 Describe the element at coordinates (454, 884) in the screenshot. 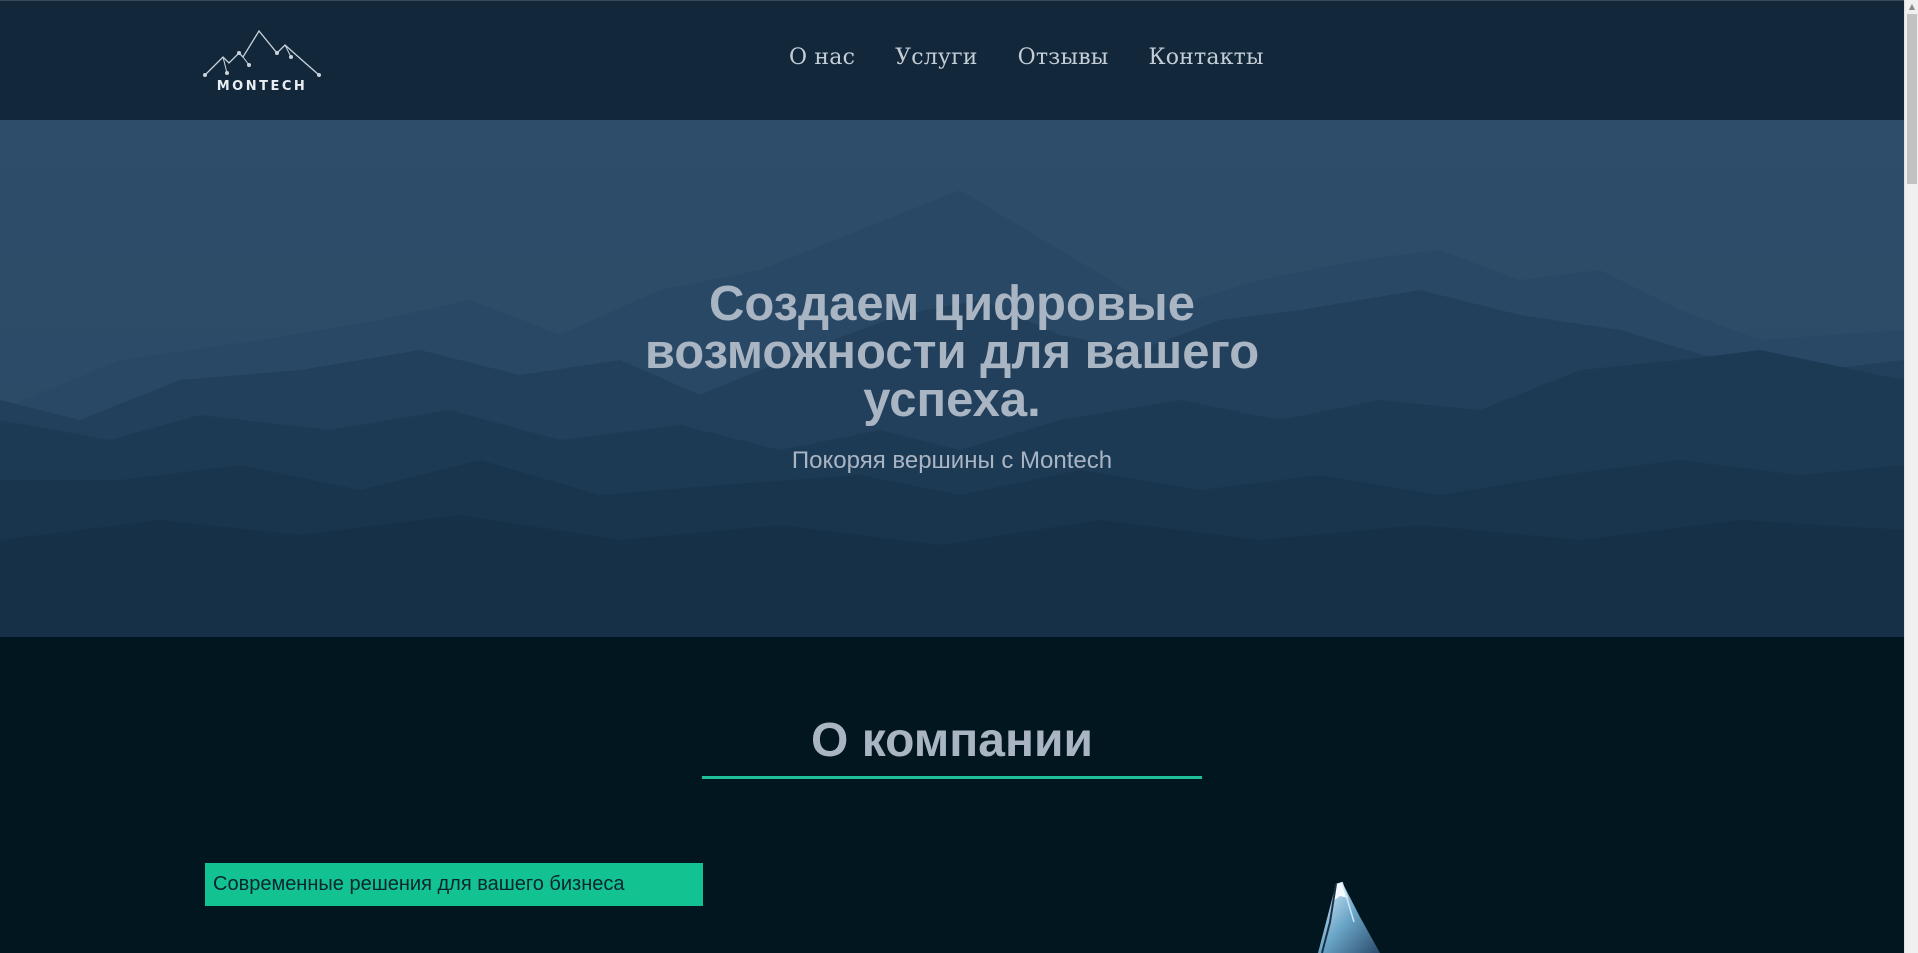

I see `about-badge: Современные решения для вашего бизнеса` at that location.